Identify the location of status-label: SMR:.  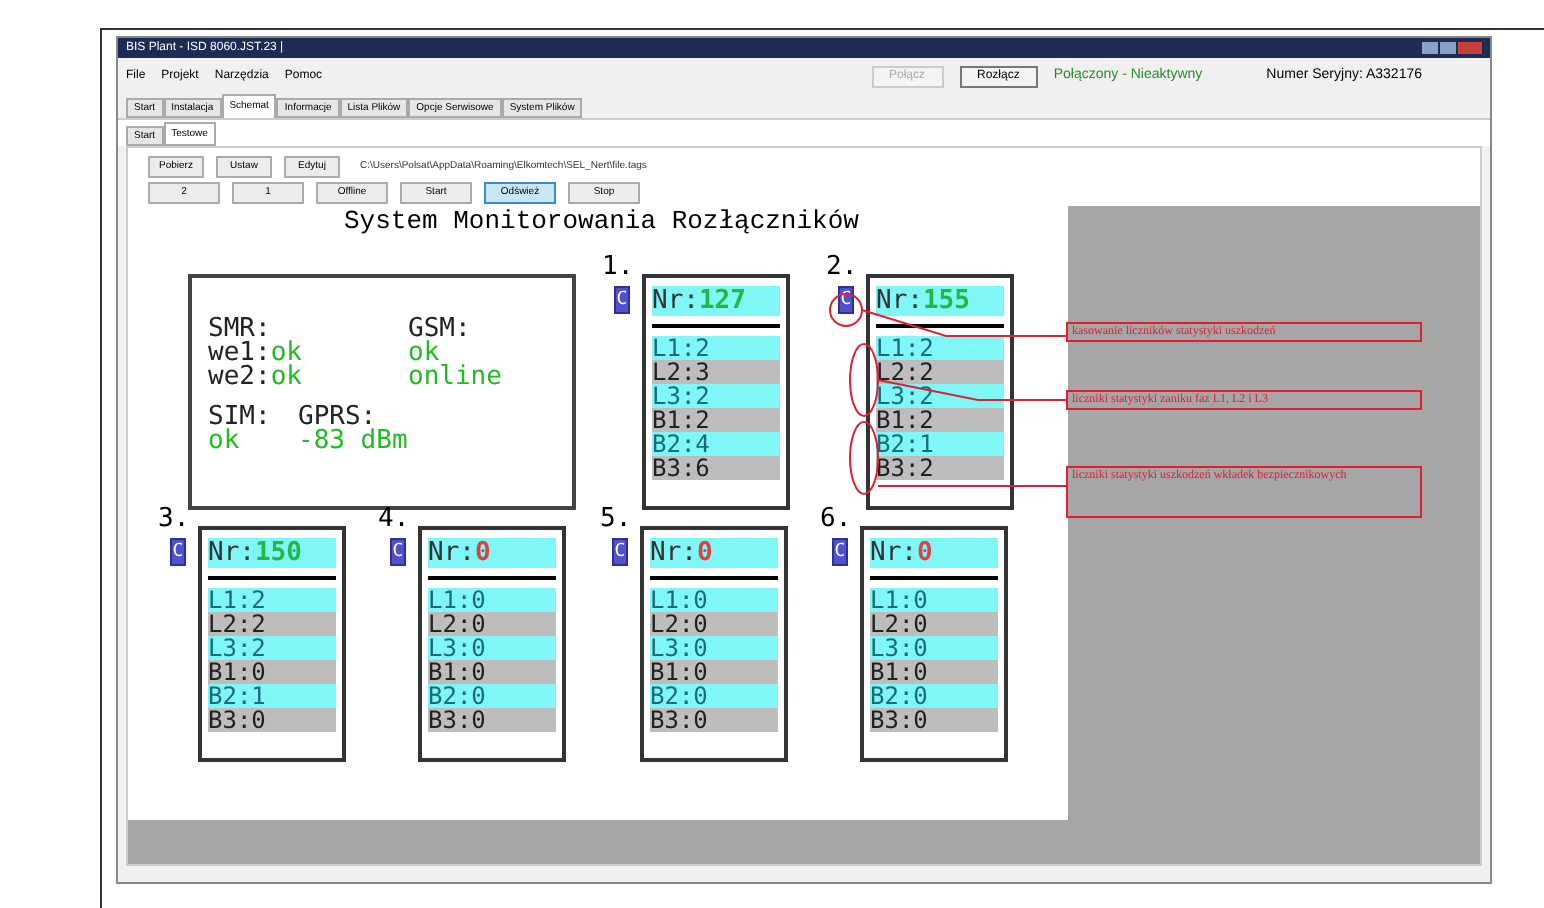
(239, 330).